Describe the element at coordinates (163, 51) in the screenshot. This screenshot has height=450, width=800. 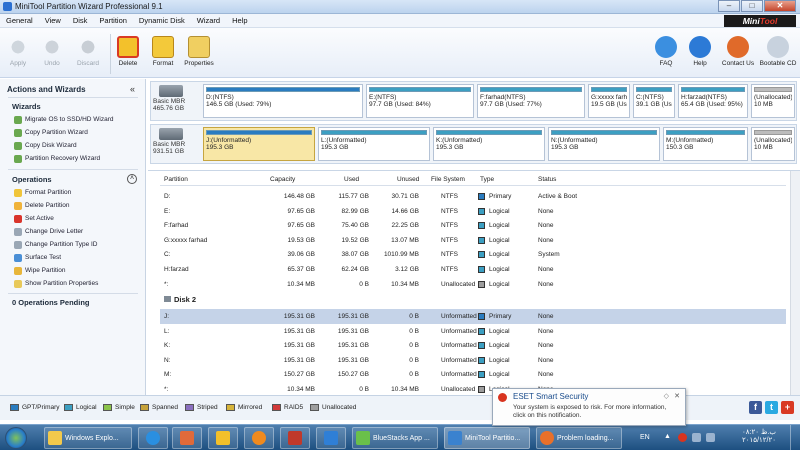
I see `format-button: Format` at that location.